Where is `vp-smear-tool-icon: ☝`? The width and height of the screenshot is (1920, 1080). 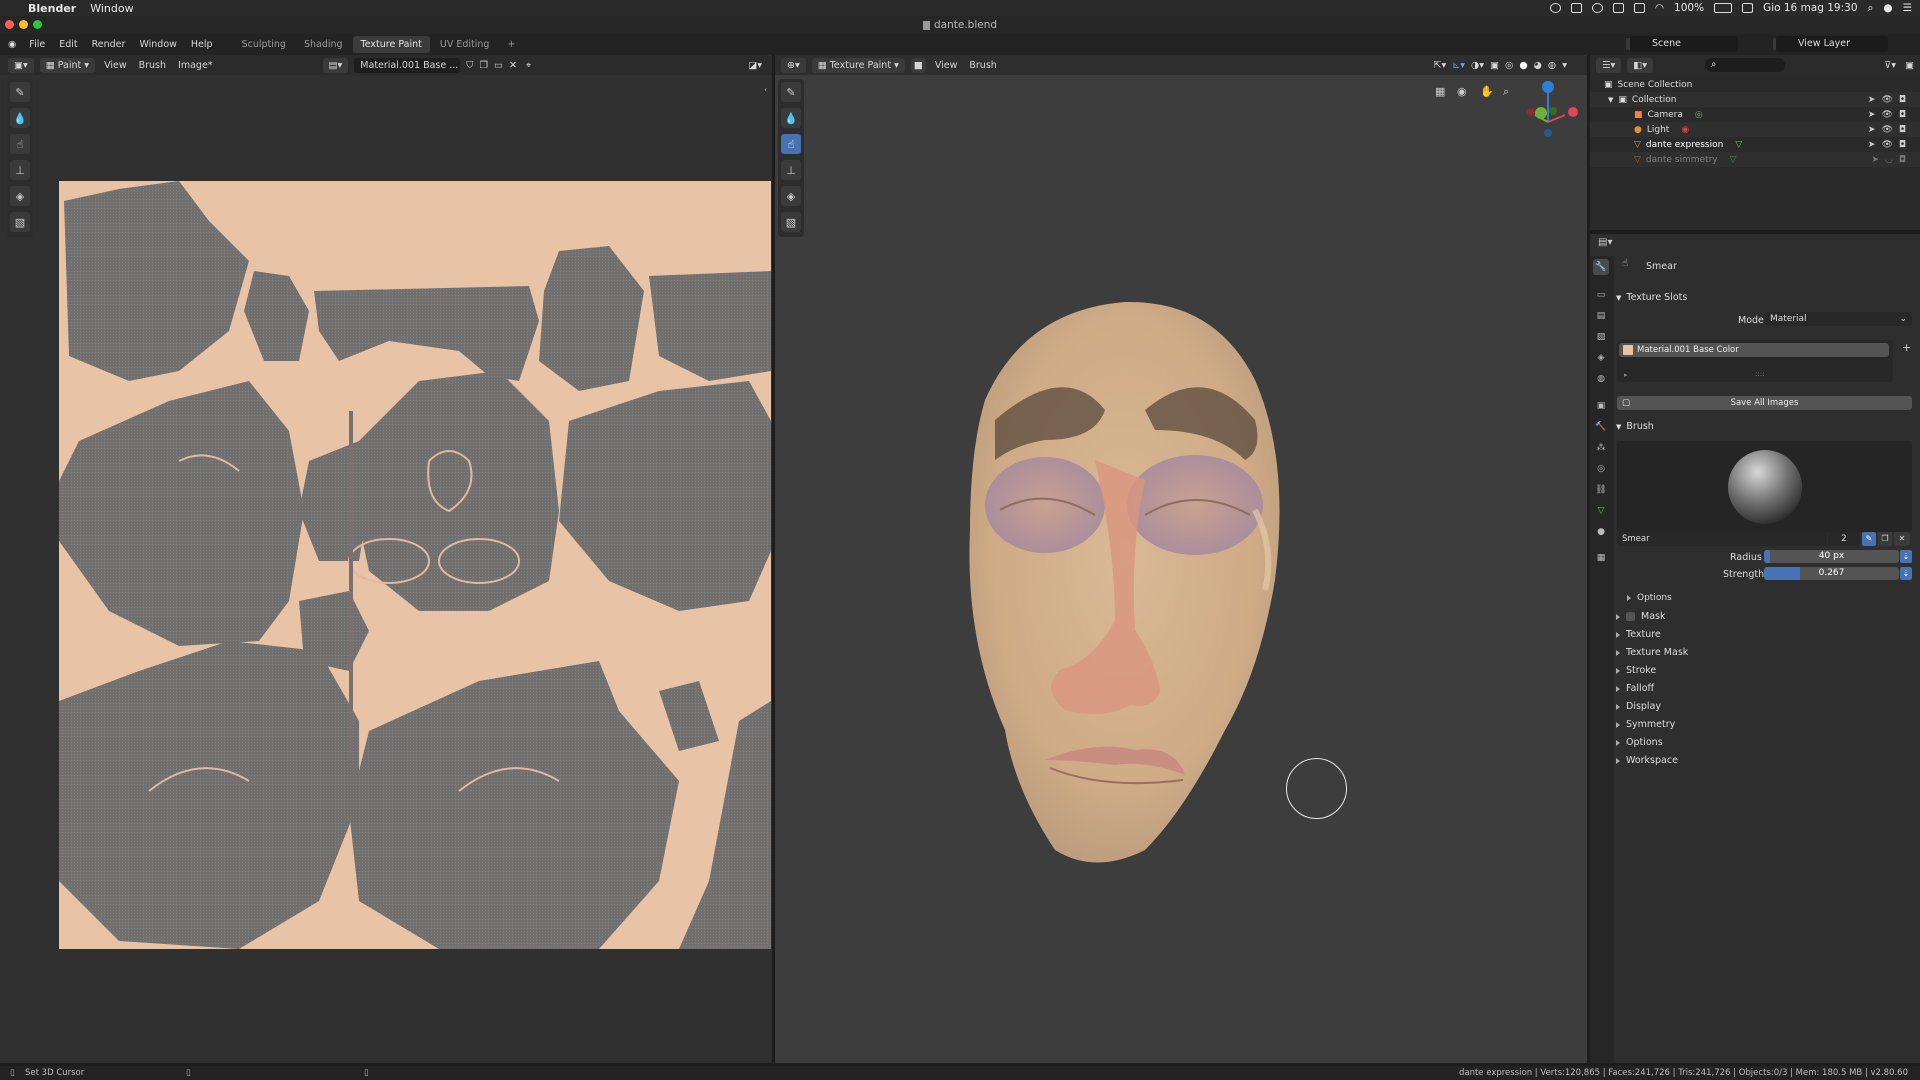 vp-smear-tool-icon: ☝ is located at coordinates (791, 144).